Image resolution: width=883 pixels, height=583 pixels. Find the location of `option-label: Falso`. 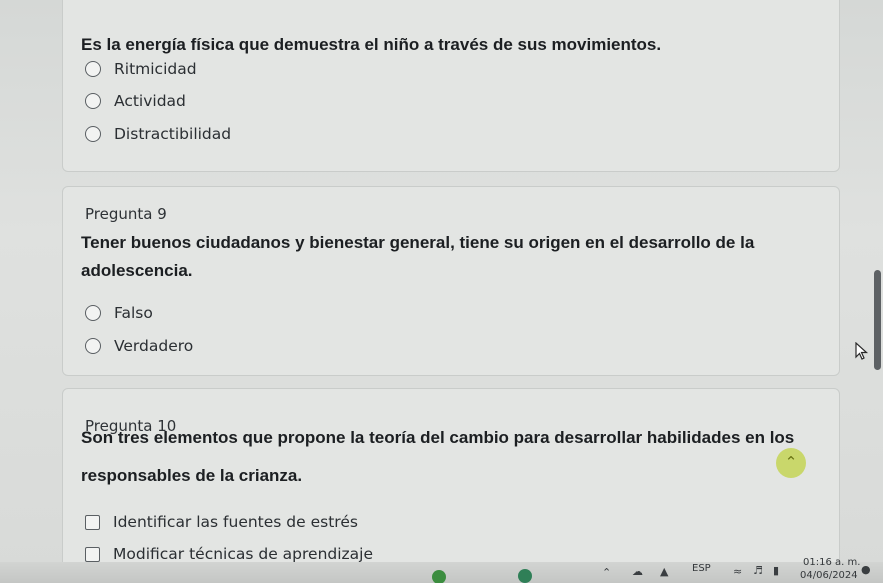

option-label: Falso is located at coordinates (133, 313).